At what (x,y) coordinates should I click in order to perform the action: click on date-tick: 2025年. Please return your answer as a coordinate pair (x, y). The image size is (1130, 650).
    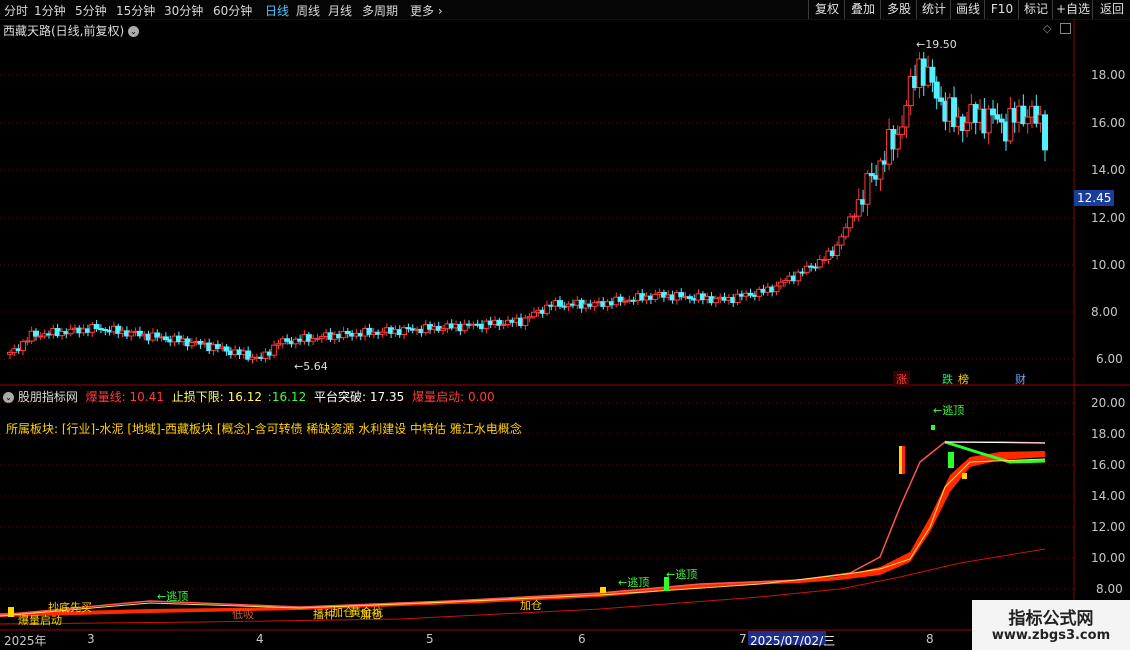
    Looking at the image, I should click on (25, 641).